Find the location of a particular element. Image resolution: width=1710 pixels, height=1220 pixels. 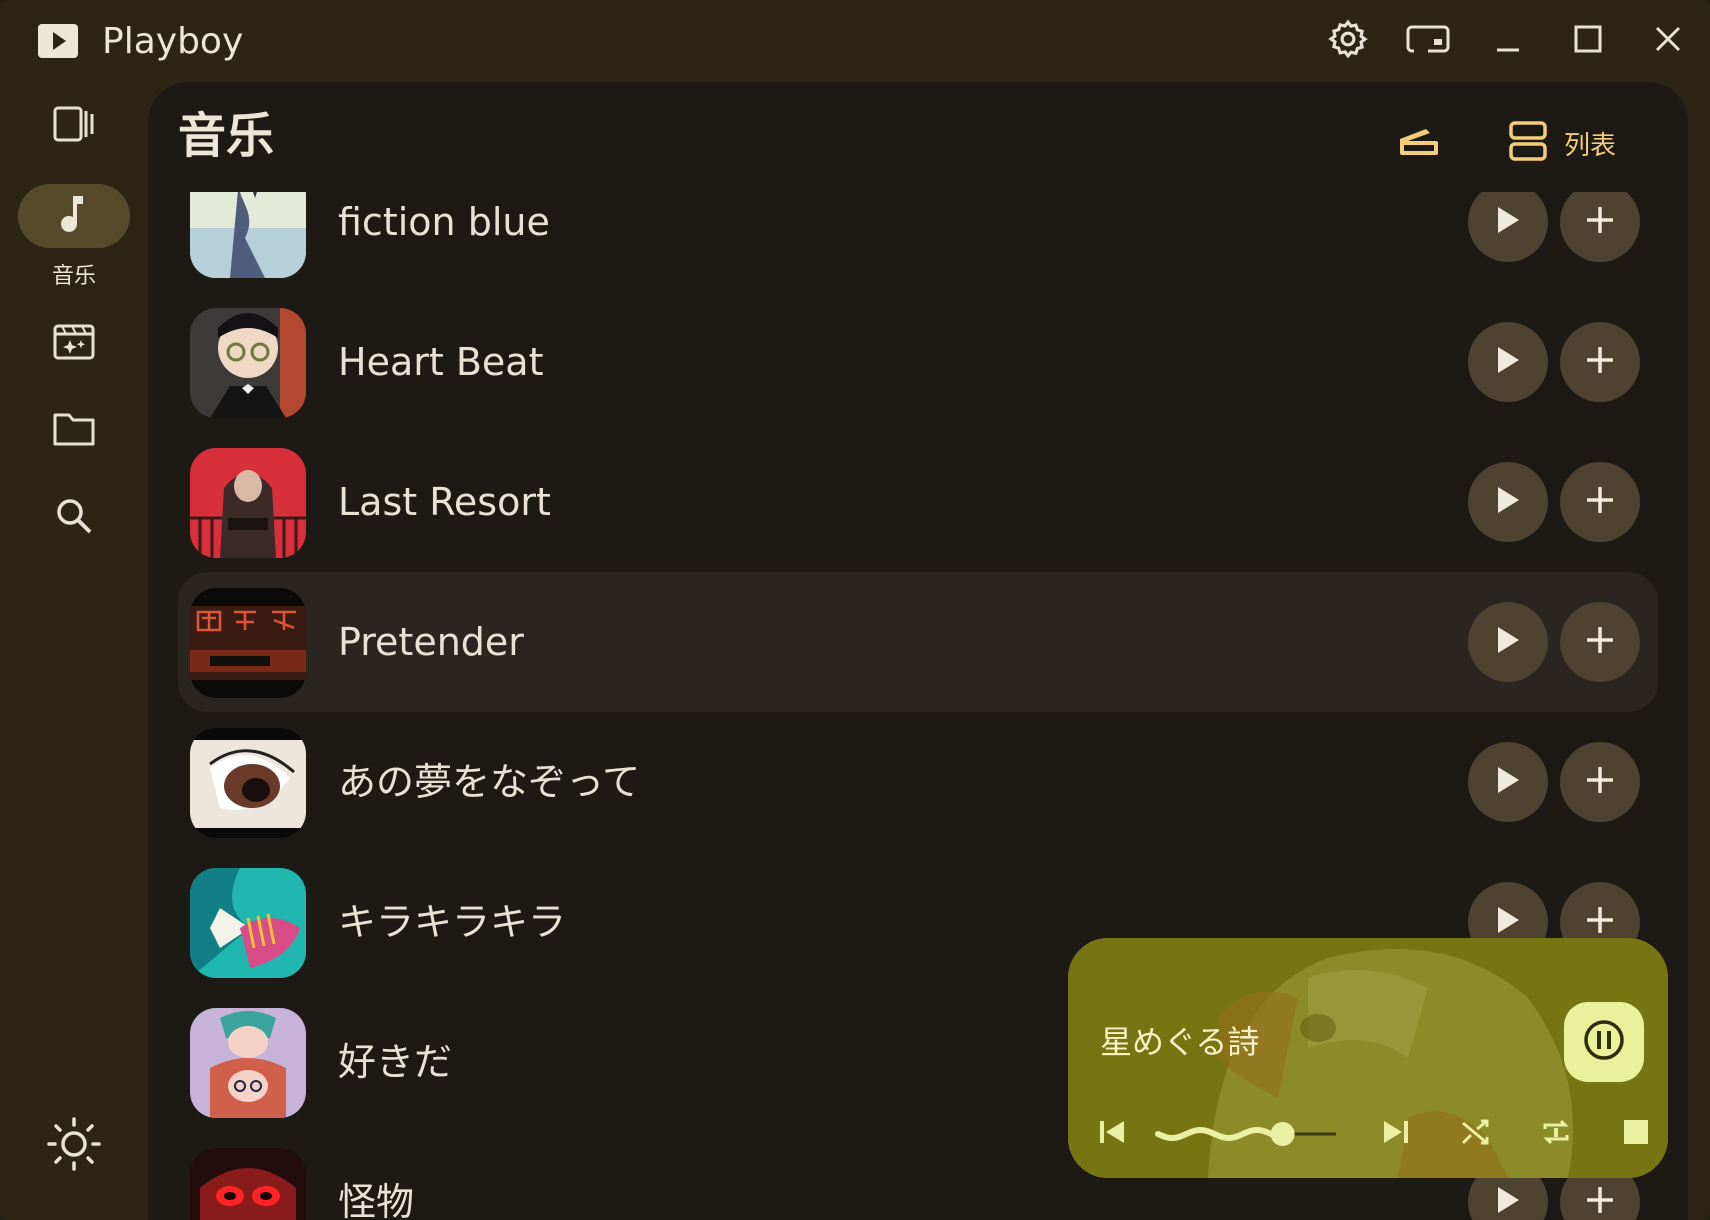

view-mode-button: 列表 is located at coordinates (1562, 143).